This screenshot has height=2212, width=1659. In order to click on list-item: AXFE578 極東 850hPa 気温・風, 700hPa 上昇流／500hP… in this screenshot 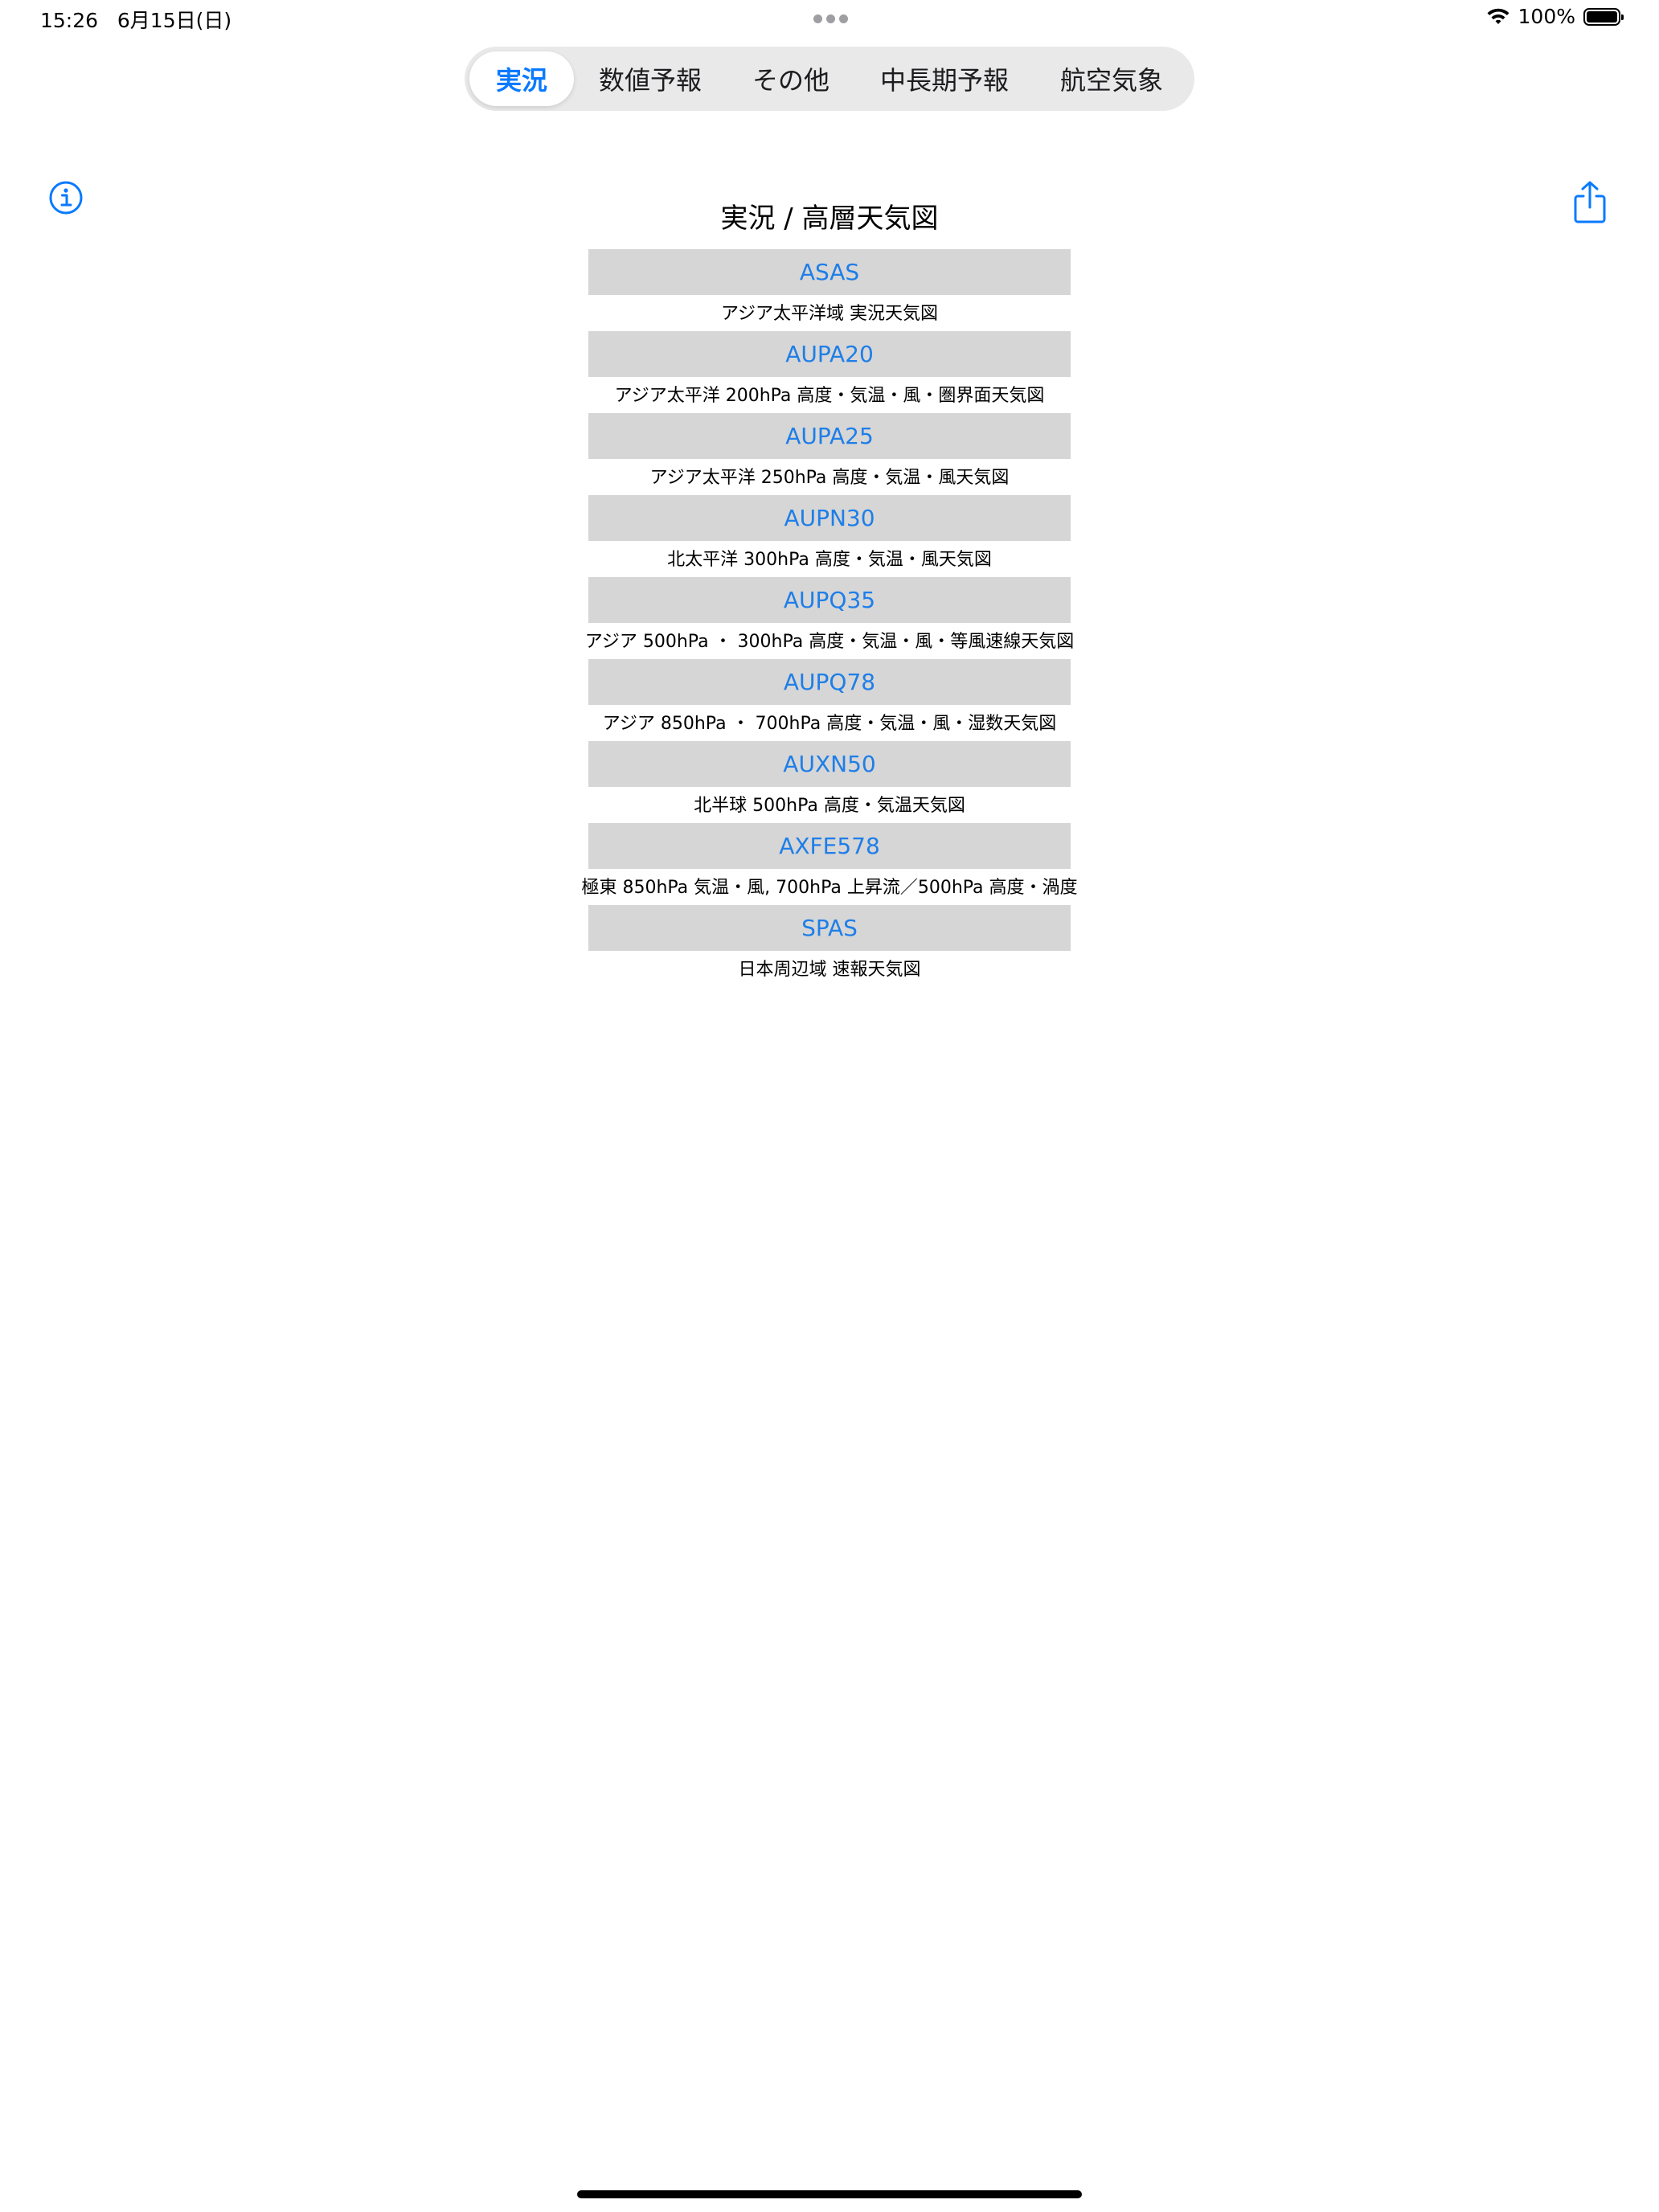, I will do `click(829, 864)`.